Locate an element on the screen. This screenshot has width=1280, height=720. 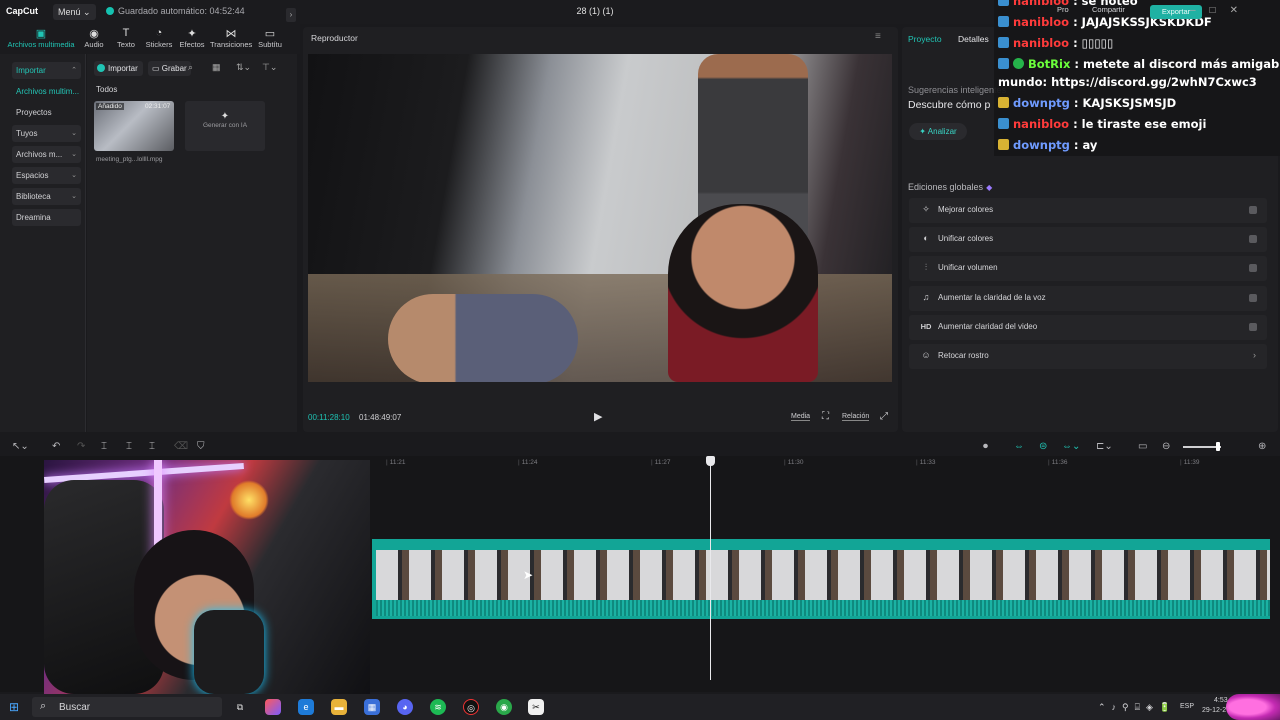
playhead-handle is located at coordinates (710, 461).